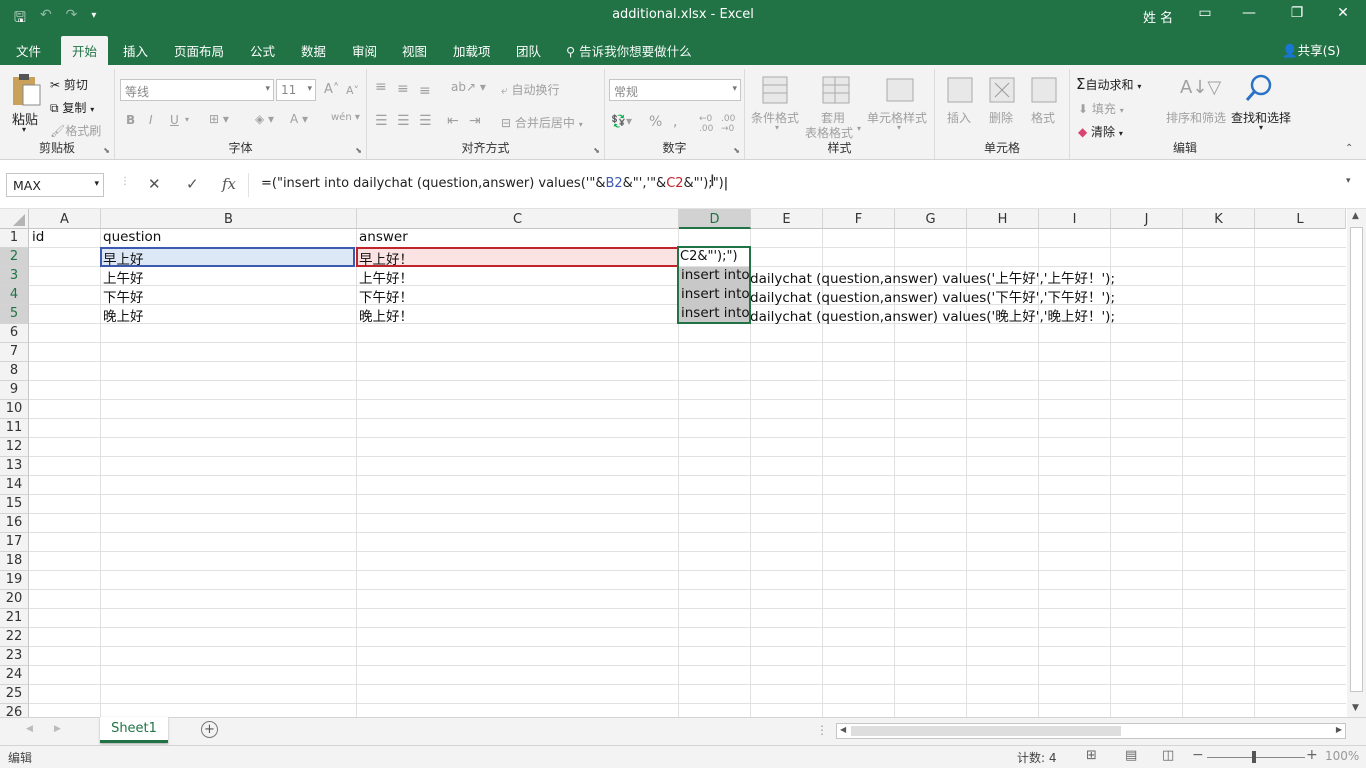 This screenshot has height=768, width=1366. Describe the element at coordinates (14, 295) in the screenshot. I see `row-header: 4` at that location.